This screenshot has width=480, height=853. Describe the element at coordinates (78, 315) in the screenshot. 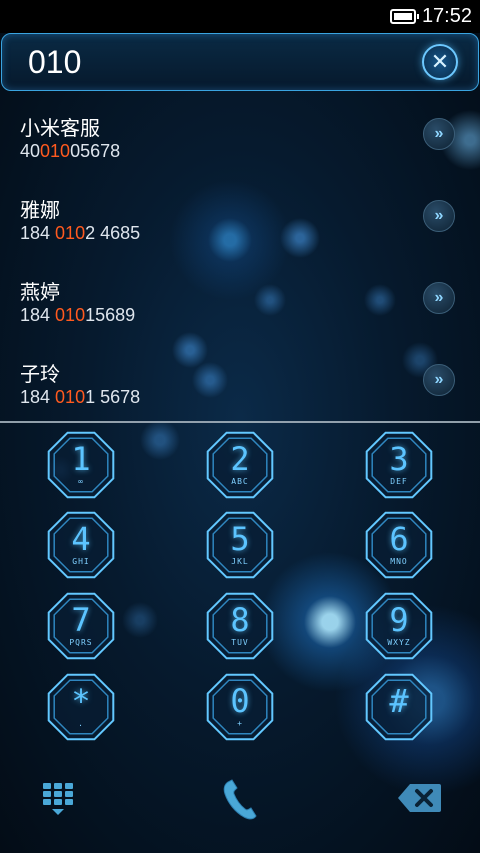

I see `contact-number: 184 01015689` at that location.